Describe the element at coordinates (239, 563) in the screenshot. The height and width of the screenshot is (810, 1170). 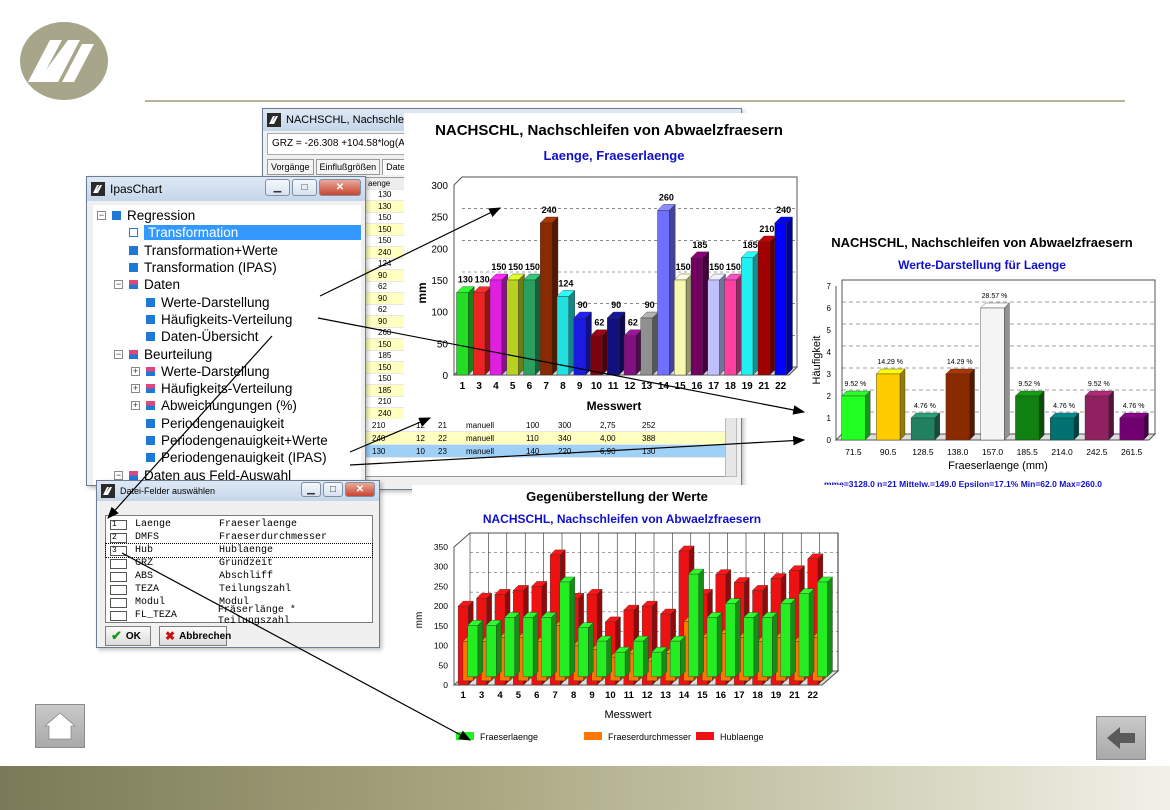
I see `field-row: GRZ Grundzeit` at that location.